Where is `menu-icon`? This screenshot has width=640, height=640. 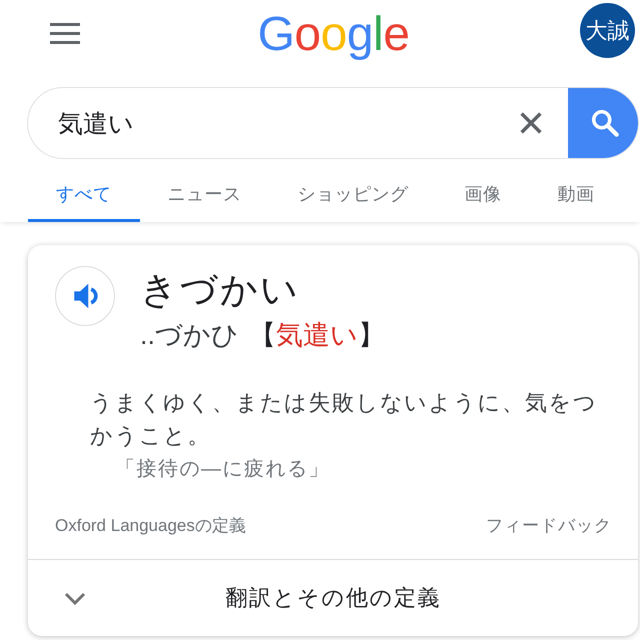
menu-icon is located at coordinates (65, 33).